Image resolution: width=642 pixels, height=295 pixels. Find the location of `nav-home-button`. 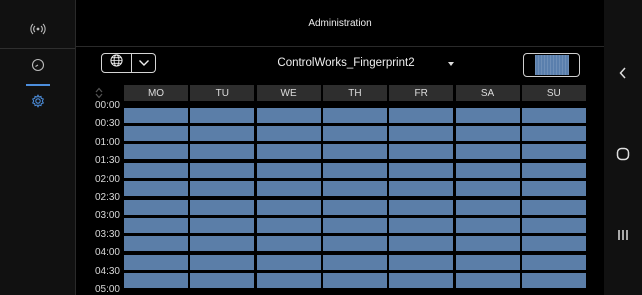

nav-home-button is located at coordinates (623, 156).